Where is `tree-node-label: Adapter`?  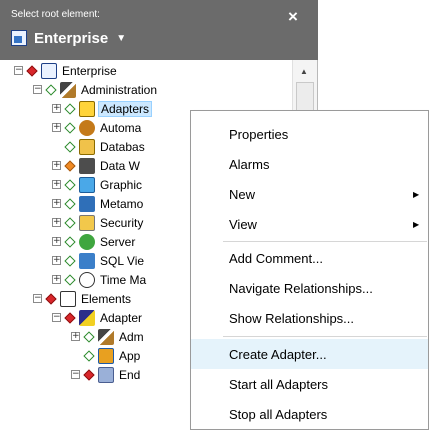 tree-node-label: Adapter is located at coordinates (121, 317).